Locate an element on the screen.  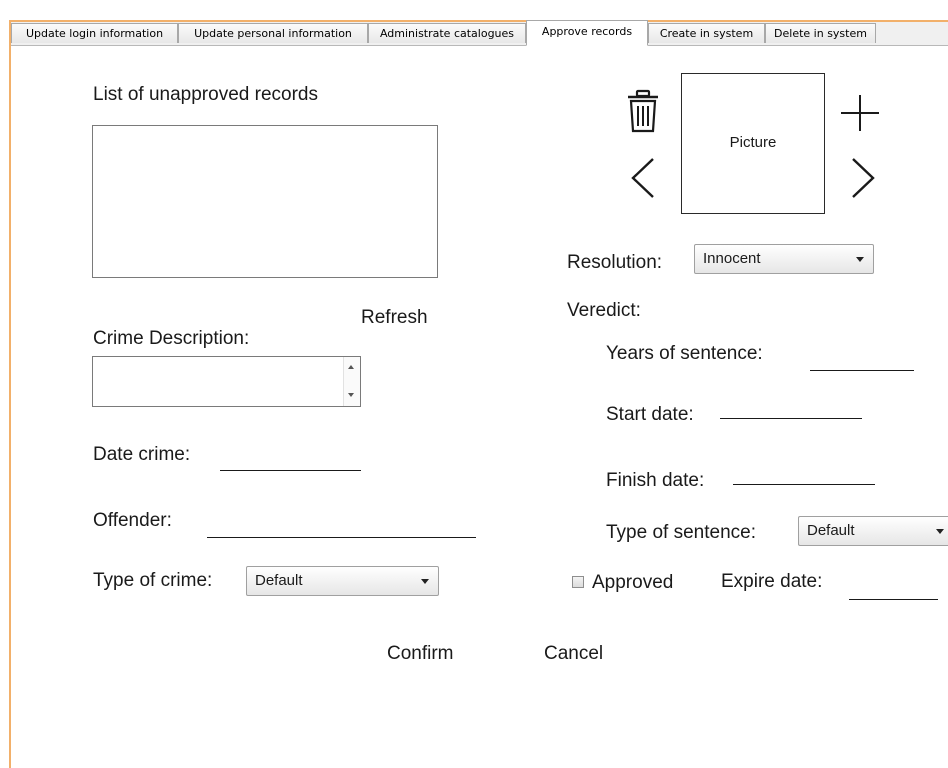
scroll-down-icon is located at coordinates (351, 395).